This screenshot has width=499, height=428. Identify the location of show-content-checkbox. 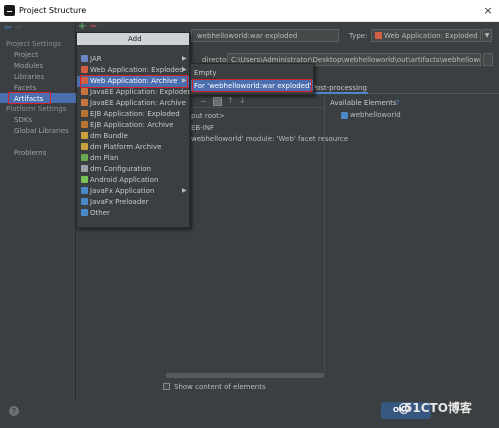
(166, 386).